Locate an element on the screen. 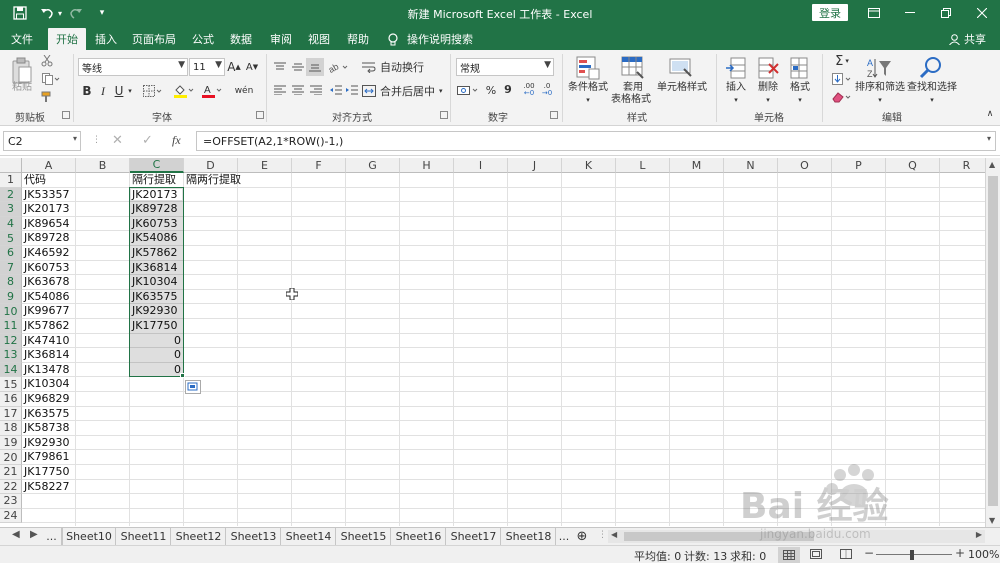  row-header-1: 1 is located at coordinates (11, 180).